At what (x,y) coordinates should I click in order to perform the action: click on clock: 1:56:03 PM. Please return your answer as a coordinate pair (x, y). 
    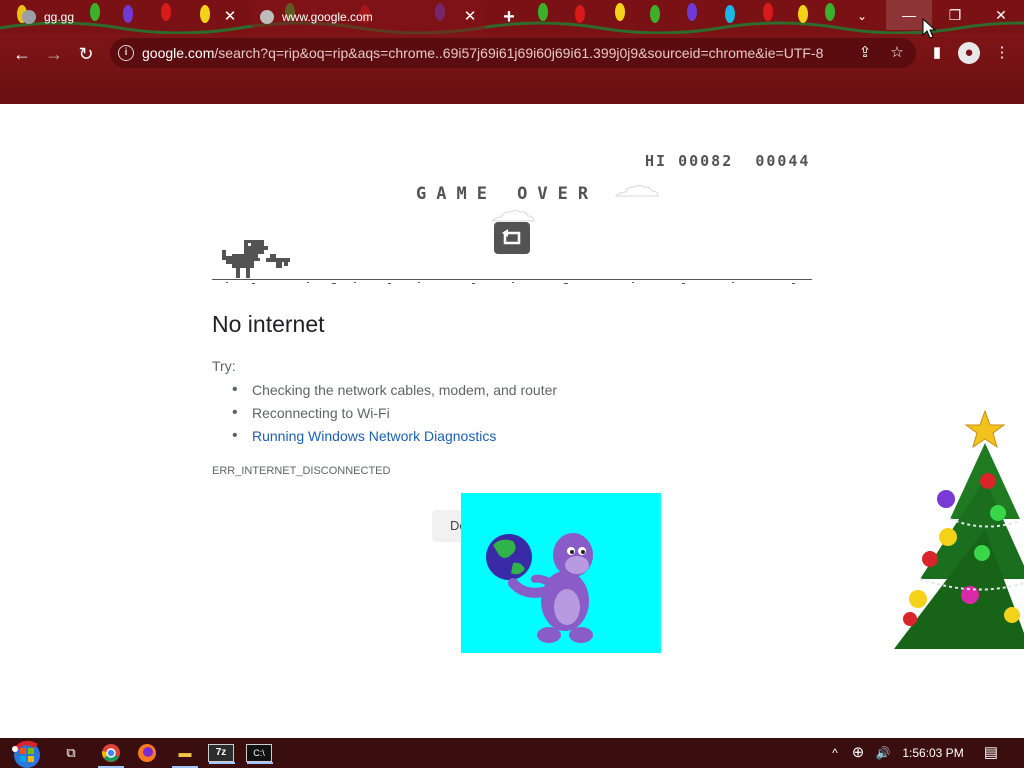
    Looking at the image, I should click on (933, 753).